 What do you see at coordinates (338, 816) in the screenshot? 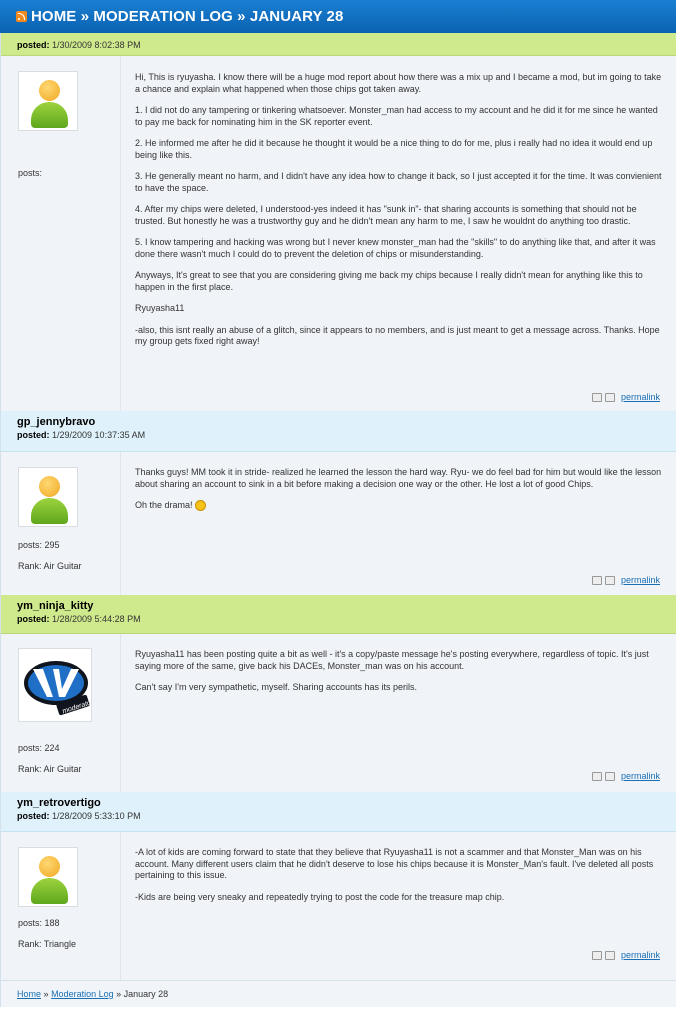
I see `post-date: posted: 1/28/2009 5:33:10 PM` at bounding box center [338, 816].